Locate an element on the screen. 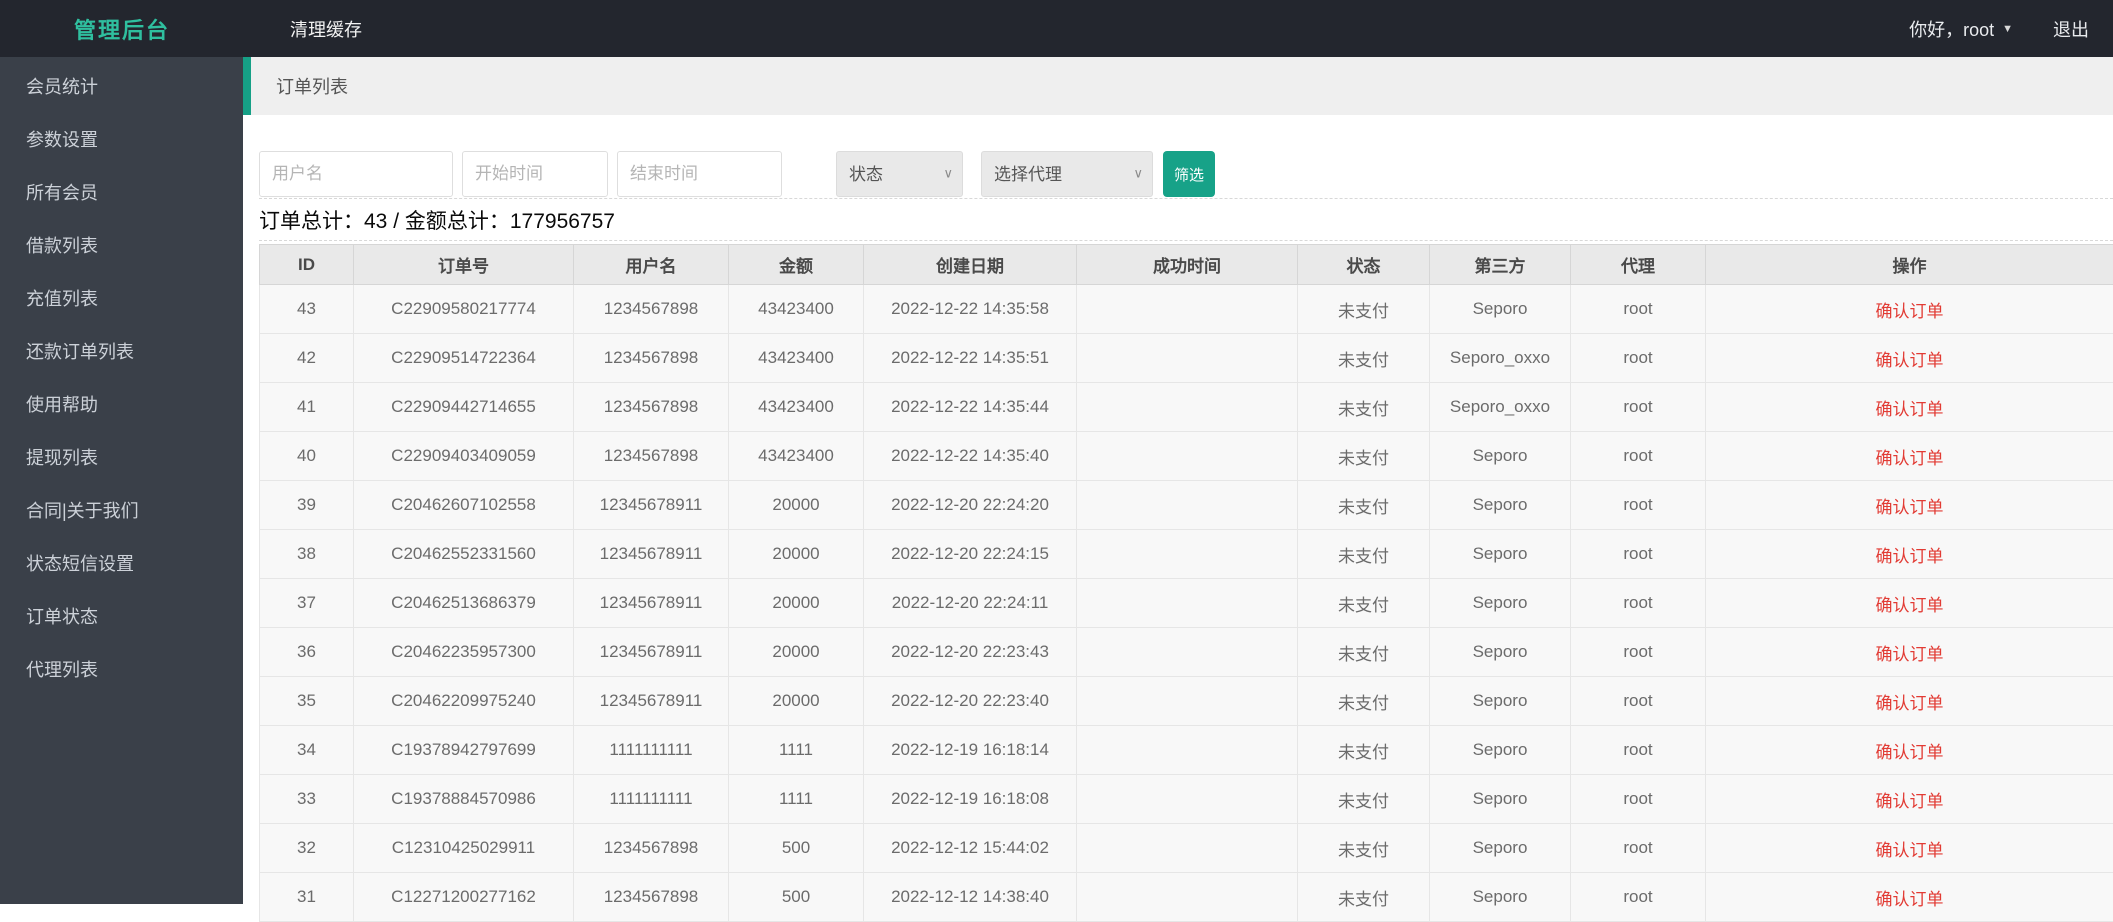 The height and width of the screenshot is (922, 2113). sidebar-item: 会员统计 is located at coordinates (134, 87).